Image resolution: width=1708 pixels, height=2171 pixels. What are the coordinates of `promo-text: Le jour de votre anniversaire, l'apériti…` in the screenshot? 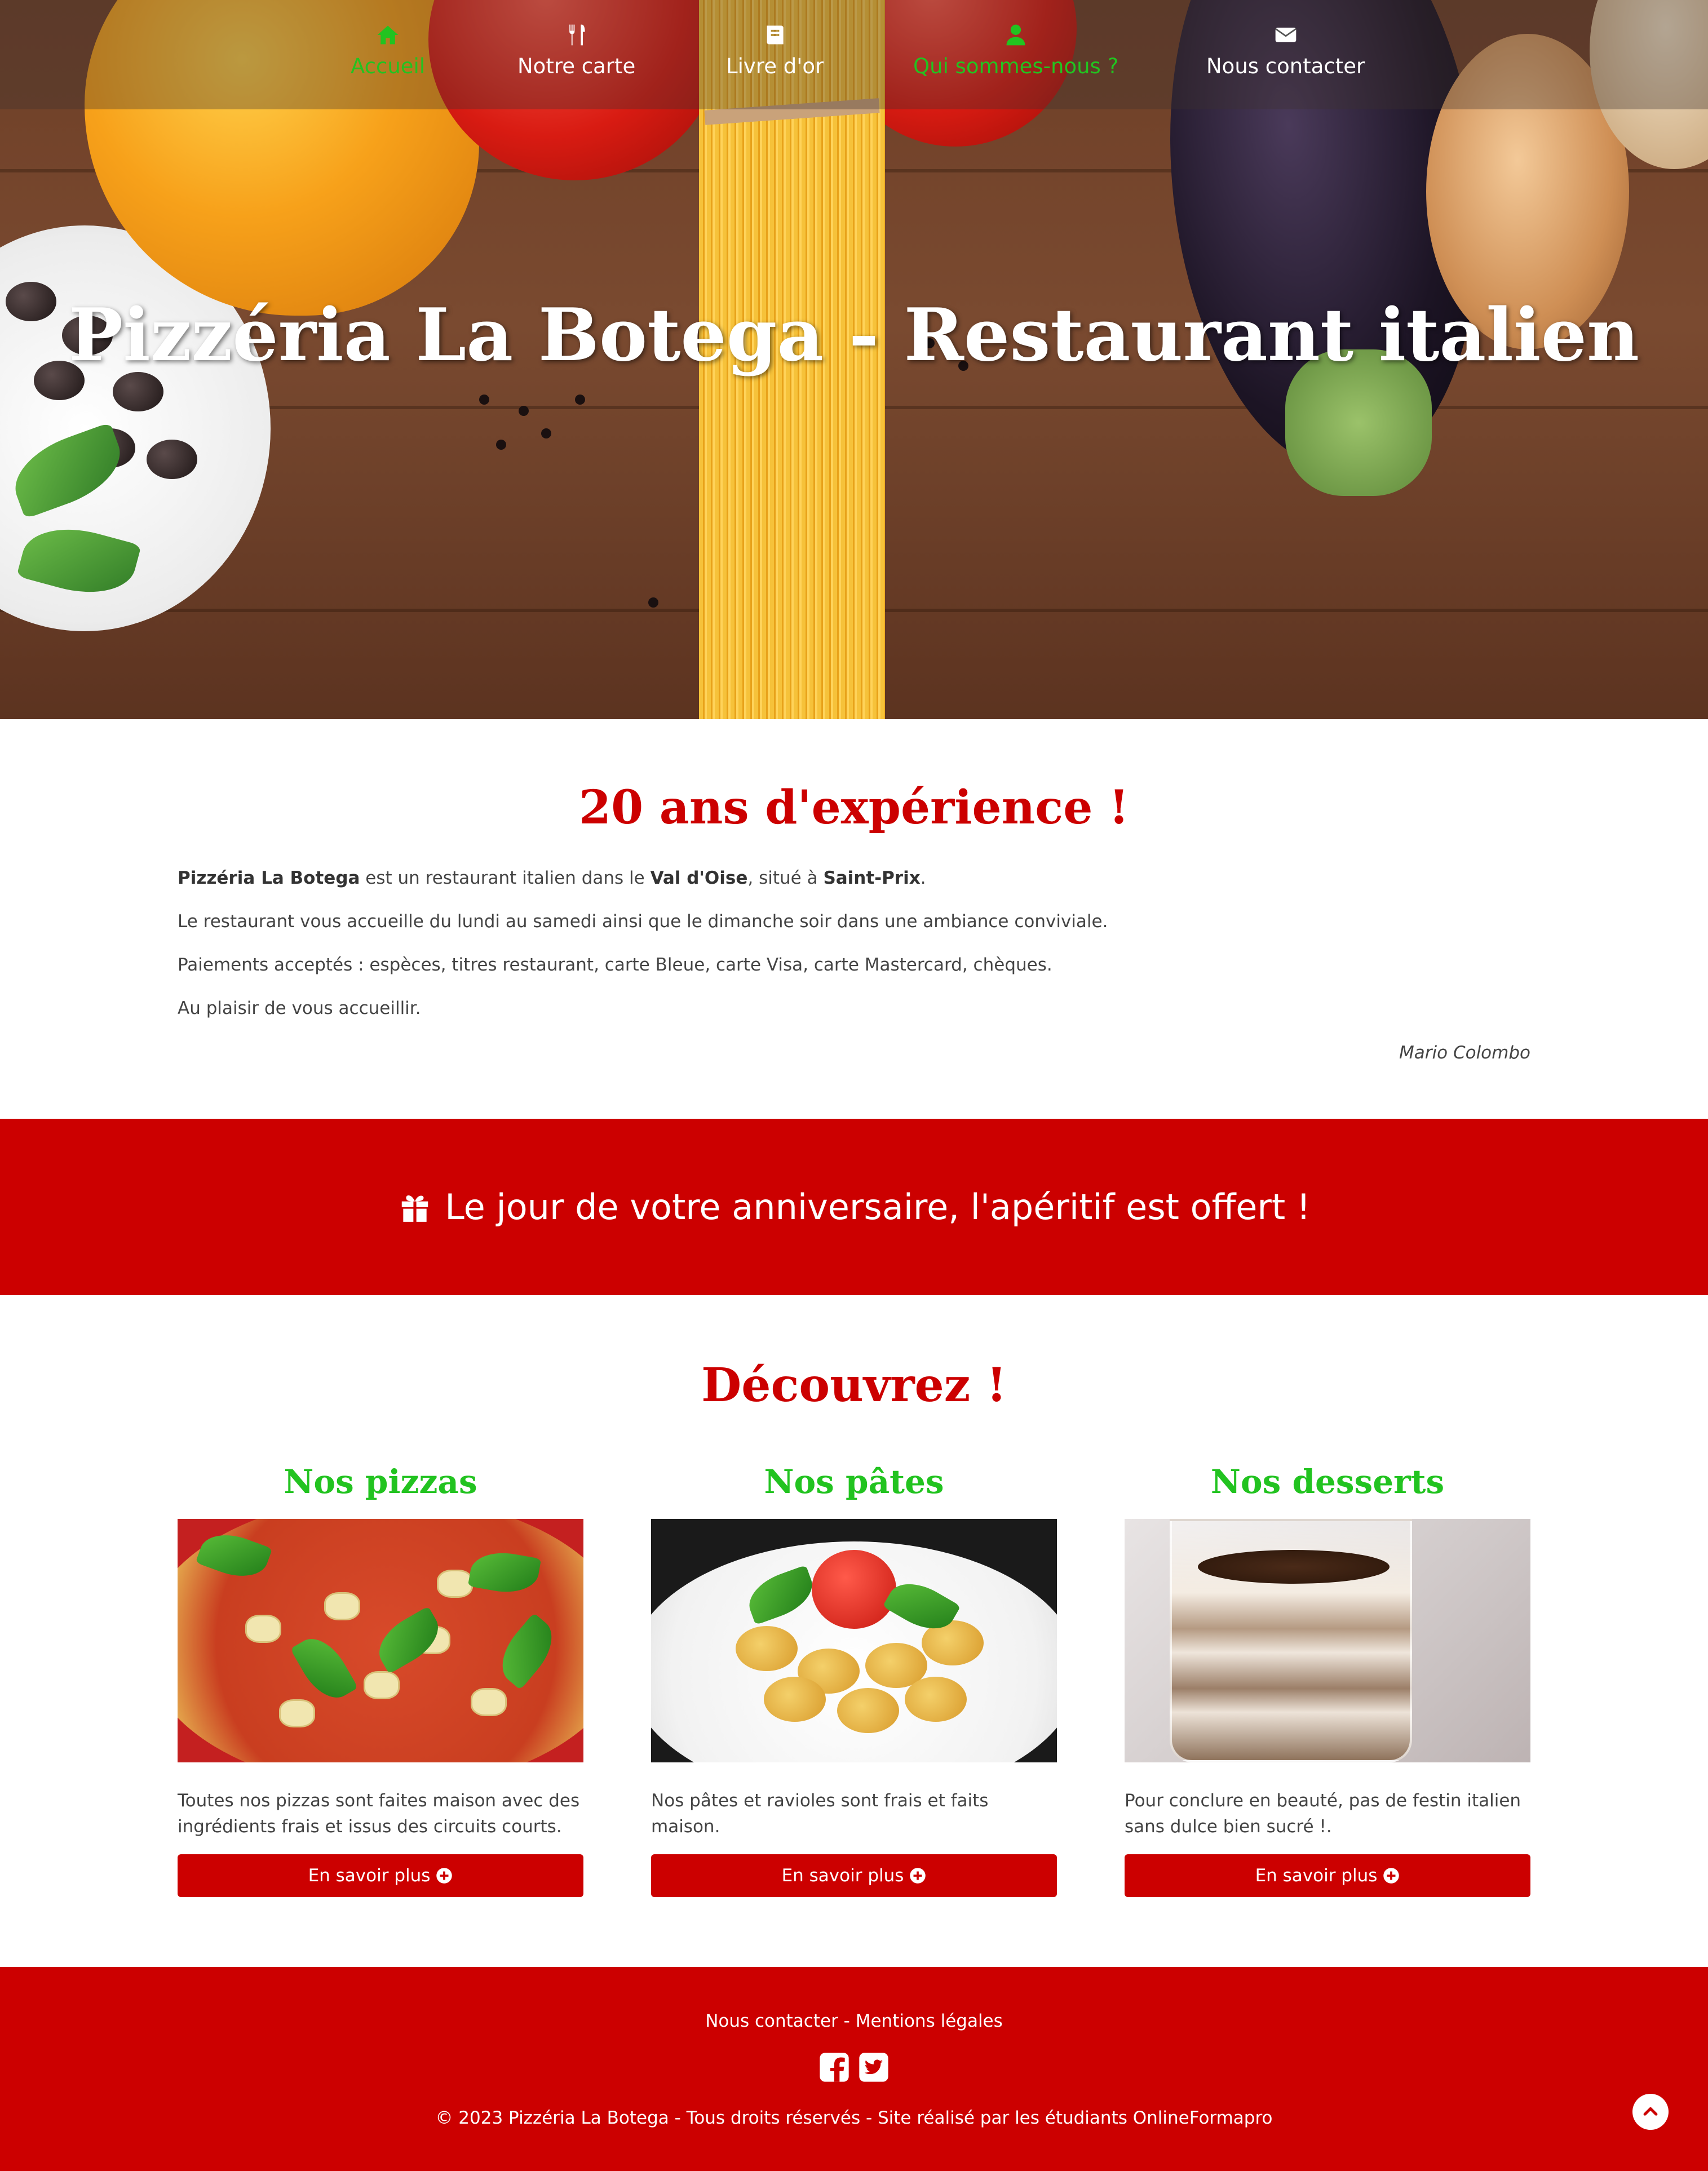 It's located at (878, 1207).